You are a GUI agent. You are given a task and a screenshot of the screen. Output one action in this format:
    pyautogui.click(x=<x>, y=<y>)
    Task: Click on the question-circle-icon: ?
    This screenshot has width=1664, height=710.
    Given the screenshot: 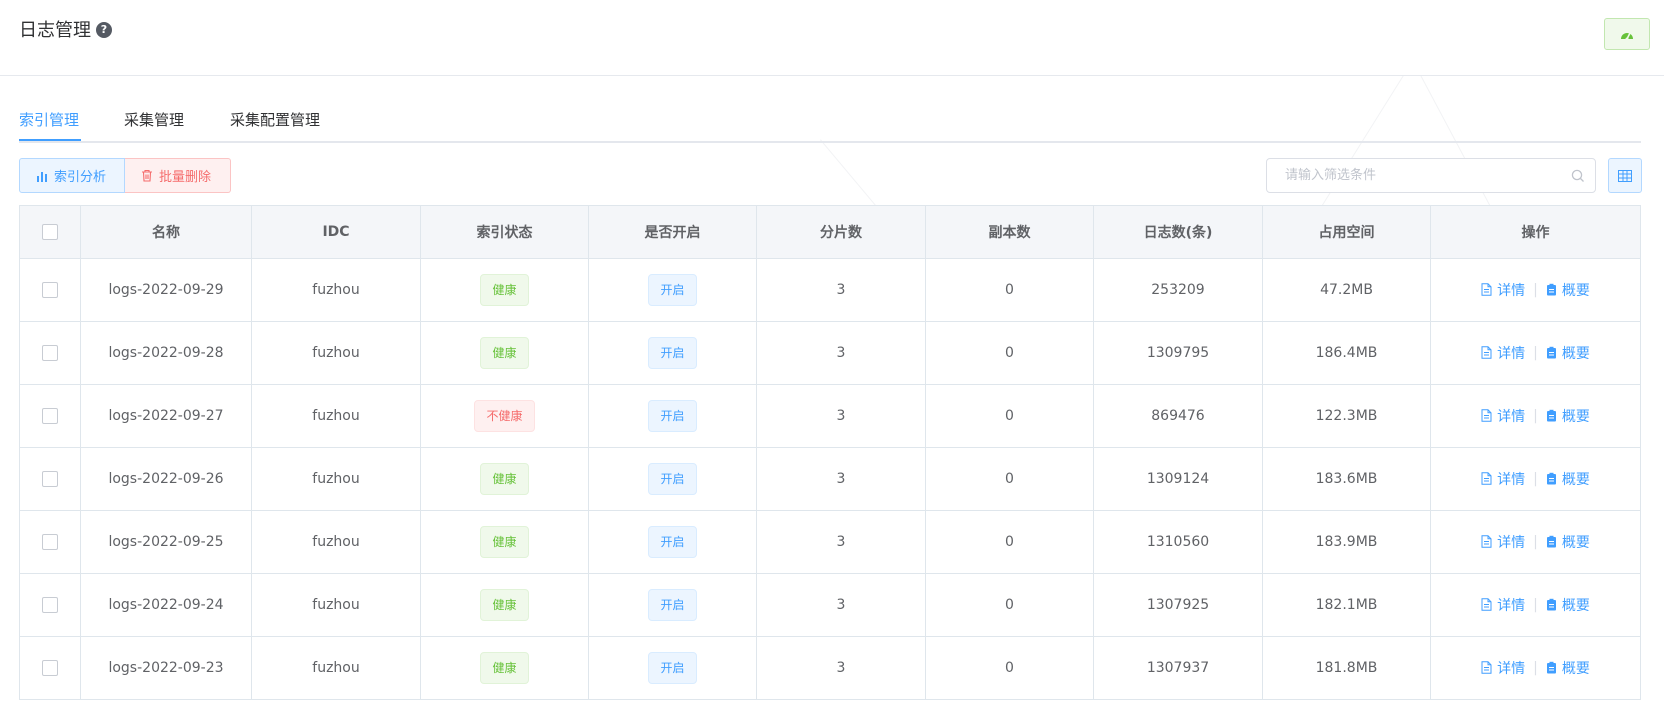 What is the action you would take?
    pyautogui.click(x=104, y=30)
    